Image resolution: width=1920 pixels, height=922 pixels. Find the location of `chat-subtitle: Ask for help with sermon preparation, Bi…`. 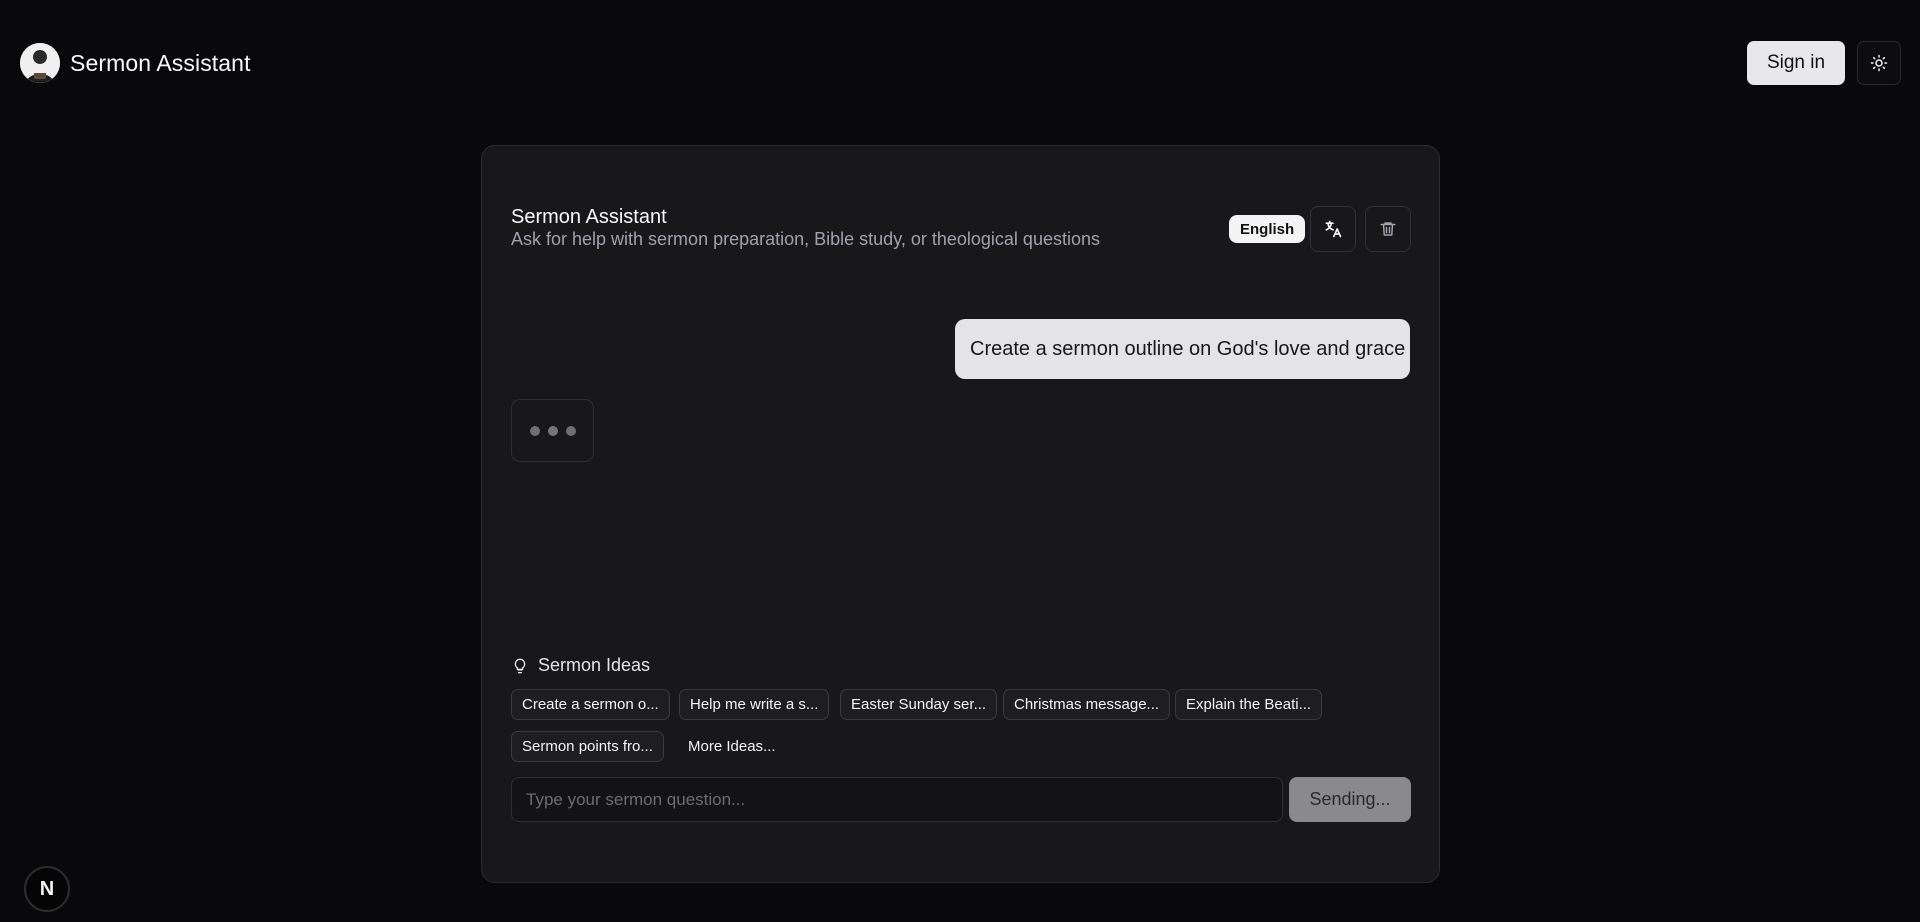

chat-subtitle: Ask for help with sermon preparation, Bi… is located at coordinates (805, 239).